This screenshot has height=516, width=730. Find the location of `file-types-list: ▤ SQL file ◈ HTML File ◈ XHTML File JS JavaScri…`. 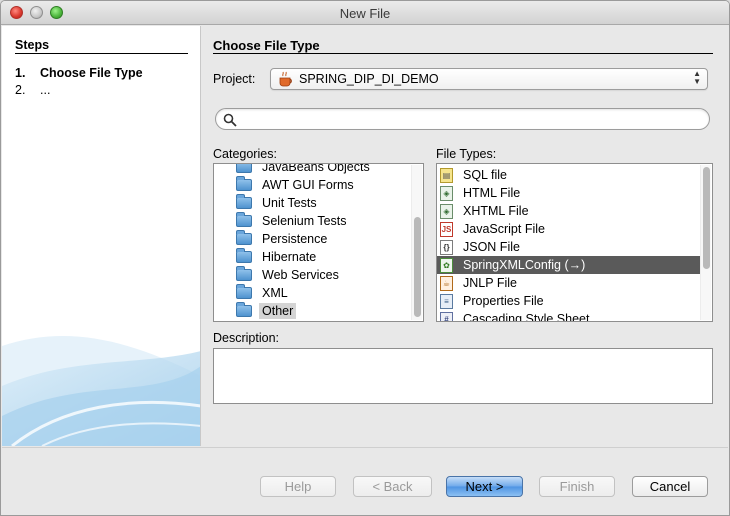

file-types-list: ▤ SQL file ◈ HTML File ◈ XHTML File JS JavaScri… is located at coordinates (574, 242).